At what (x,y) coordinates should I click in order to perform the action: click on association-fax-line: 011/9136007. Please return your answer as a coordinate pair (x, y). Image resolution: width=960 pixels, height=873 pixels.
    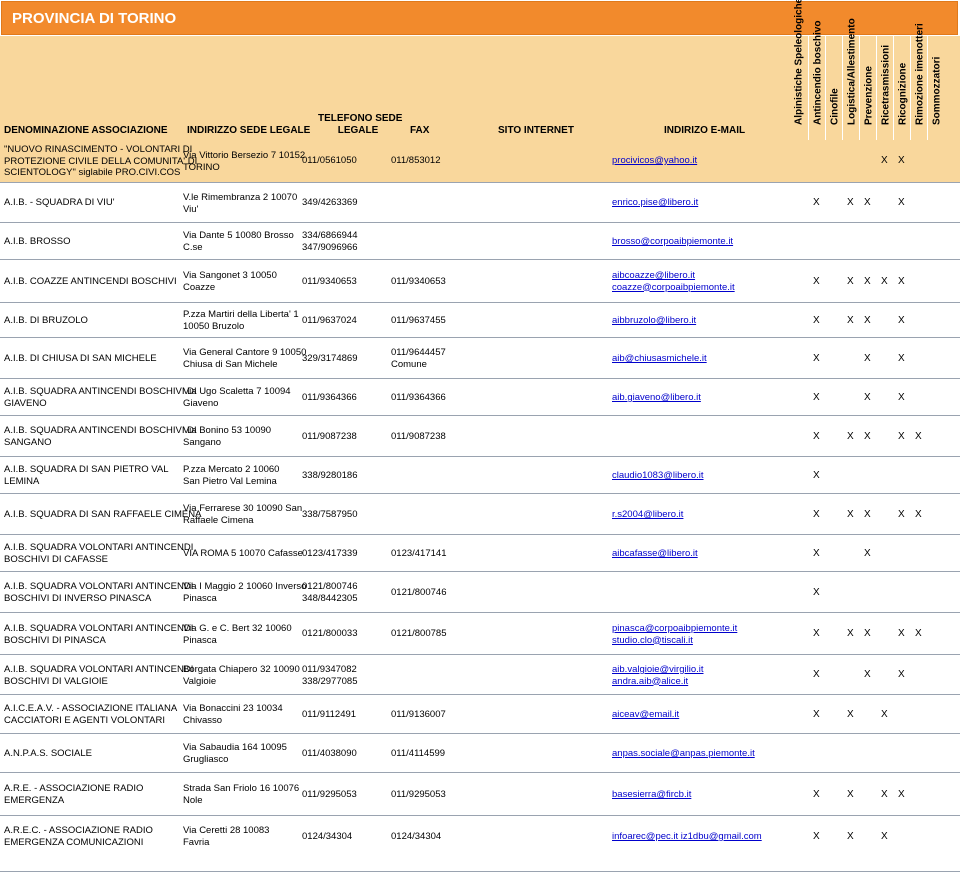
    Looking at the image, I should click on (418, 714).